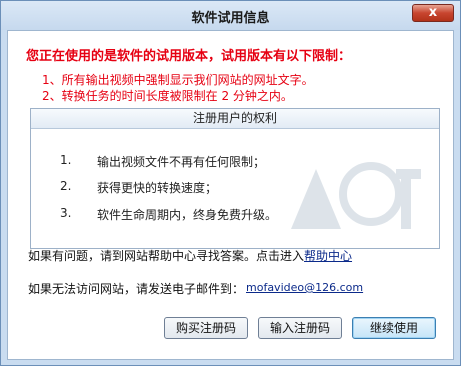 This screenshot has height=366, width=461. What do you see at coordinates (235, 119) in the screenshot?
I see `rights-header: 注册用户的权利` at bounding box center [235, 119].